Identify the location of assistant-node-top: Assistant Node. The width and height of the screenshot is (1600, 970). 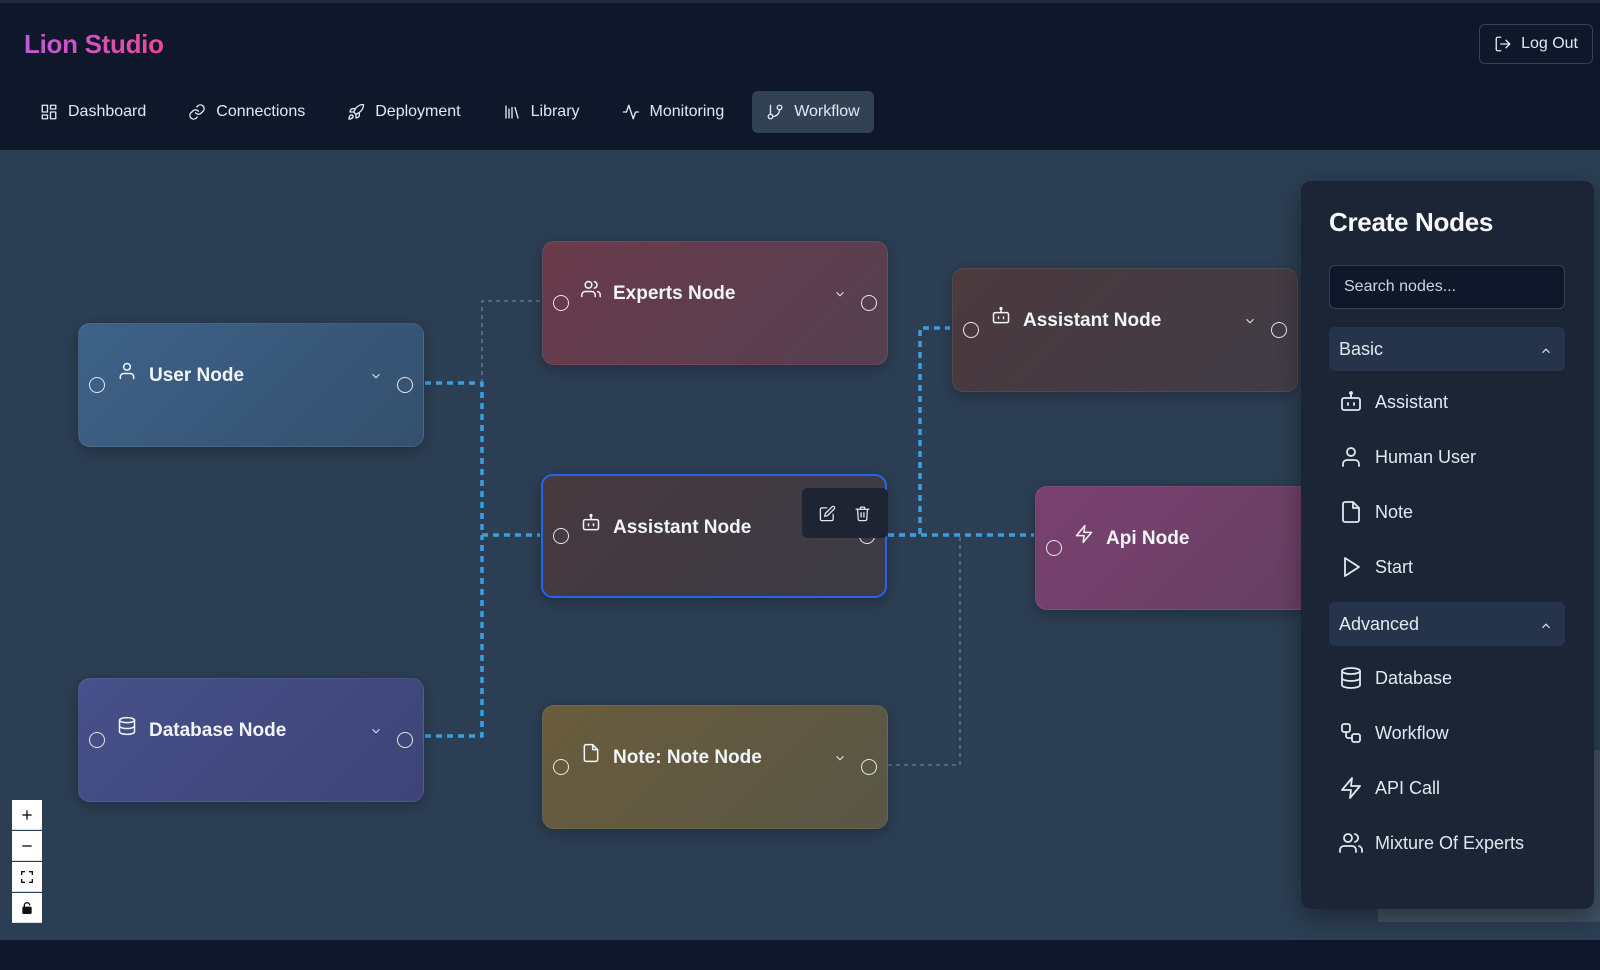
(1125, 330).